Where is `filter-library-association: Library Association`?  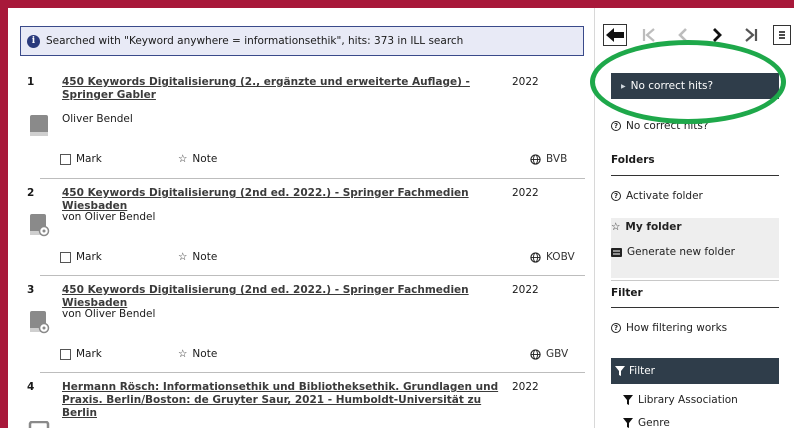
filter-library-association: Library Association is located at coordinates (680, 400).